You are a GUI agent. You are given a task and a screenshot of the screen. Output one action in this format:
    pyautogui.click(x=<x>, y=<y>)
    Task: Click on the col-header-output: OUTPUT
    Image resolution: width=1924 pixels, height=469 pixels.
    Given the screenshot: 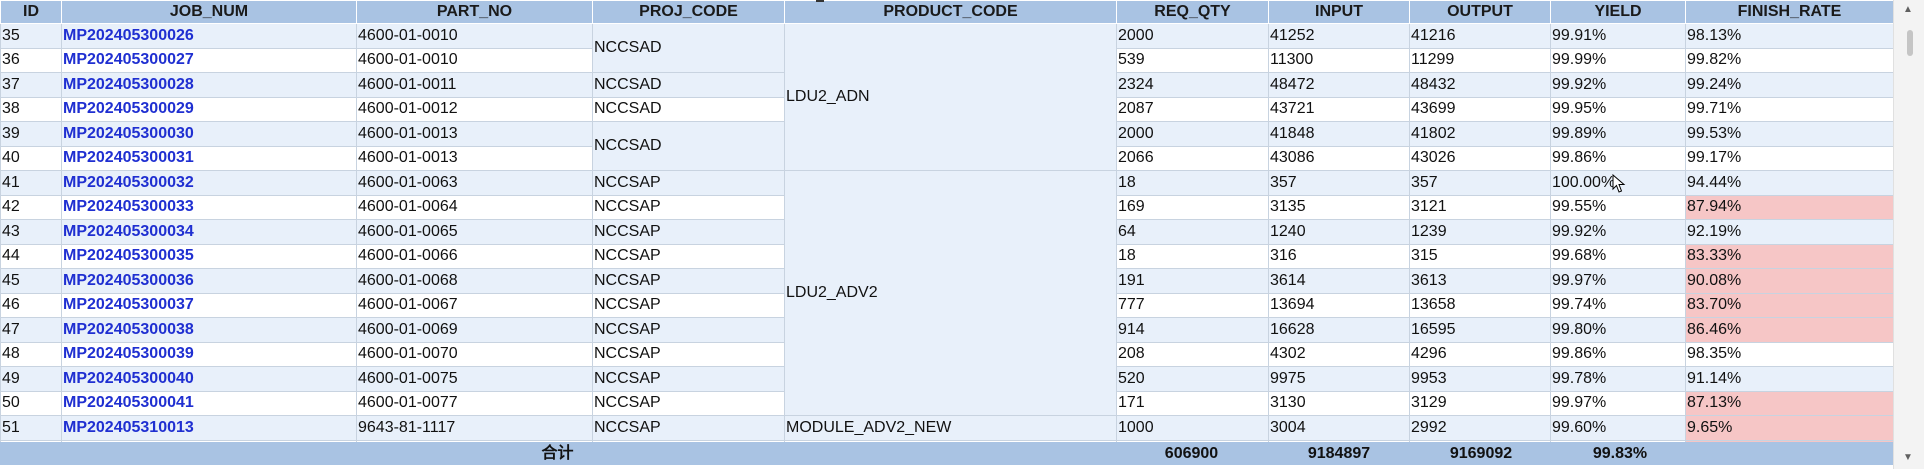 What is the action you would take?
    pyautogui.click(x=1480, y=12)
    